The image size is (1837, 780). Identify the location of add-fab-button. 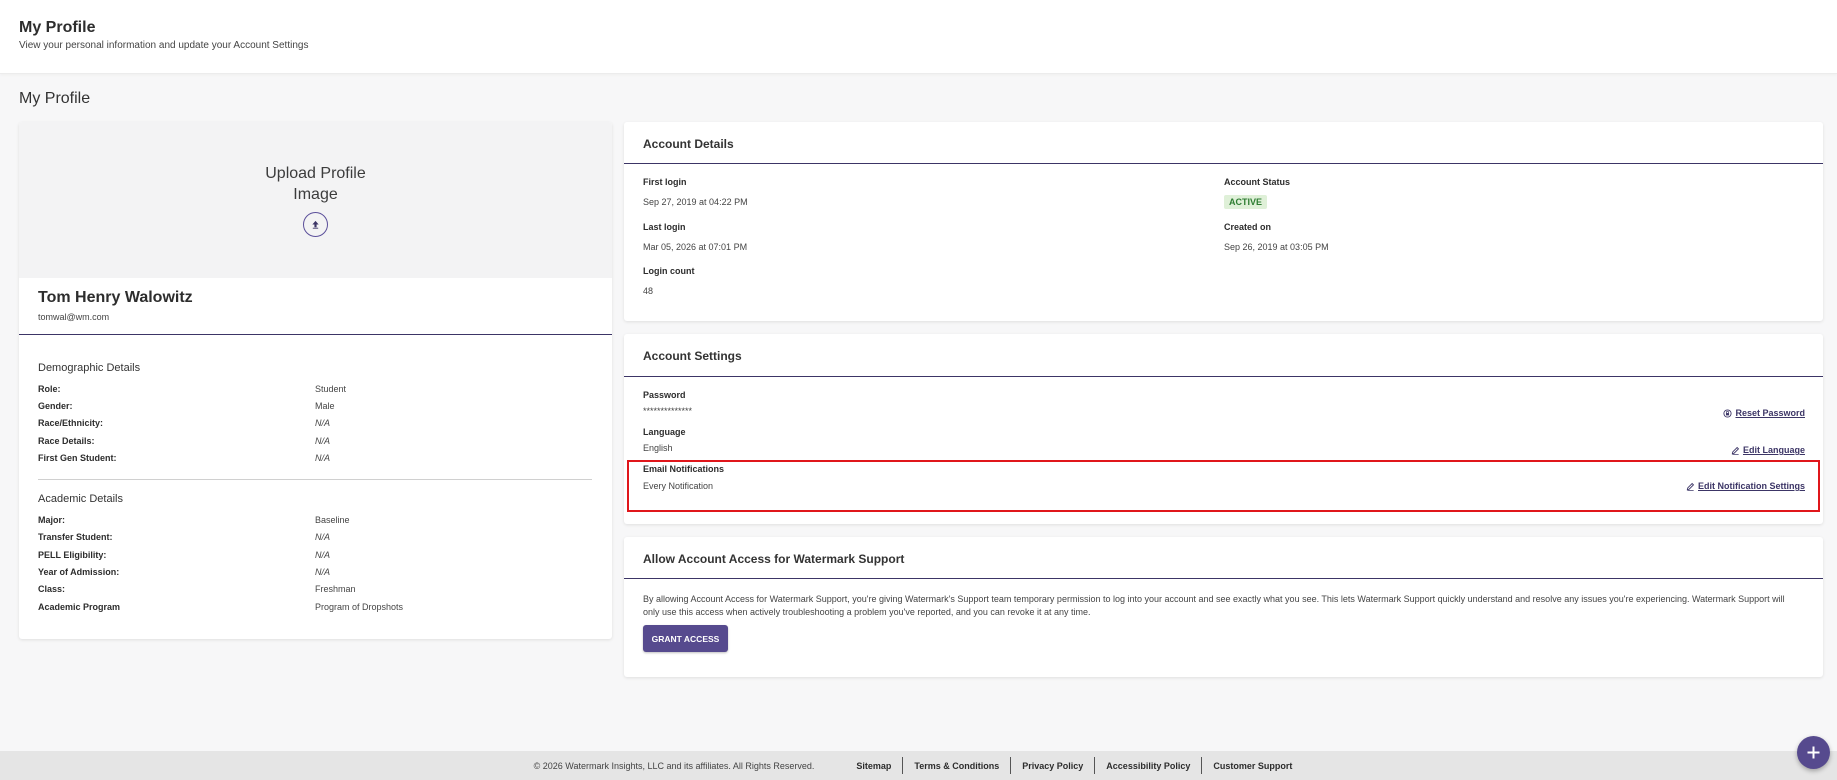
(1813, 752).